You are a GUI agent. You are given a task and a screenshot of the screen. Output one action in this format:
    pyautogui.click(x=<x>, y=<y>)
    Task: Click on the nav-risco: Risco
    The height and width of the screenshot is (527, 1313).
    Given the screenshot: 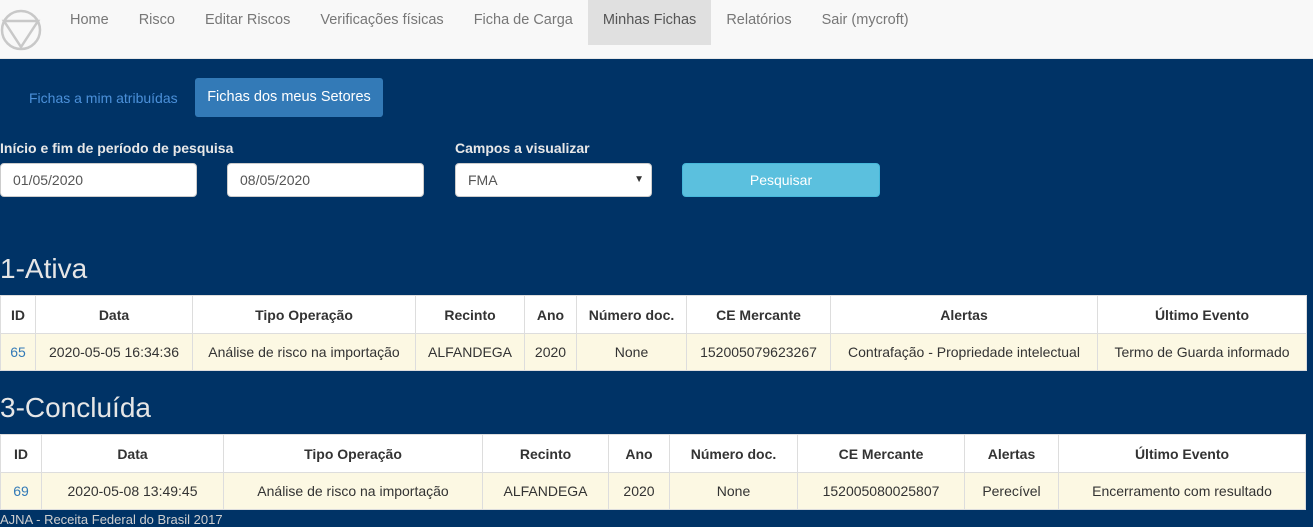 What is the action you would take?
    pyautogui.click(x=157, y=22)
    